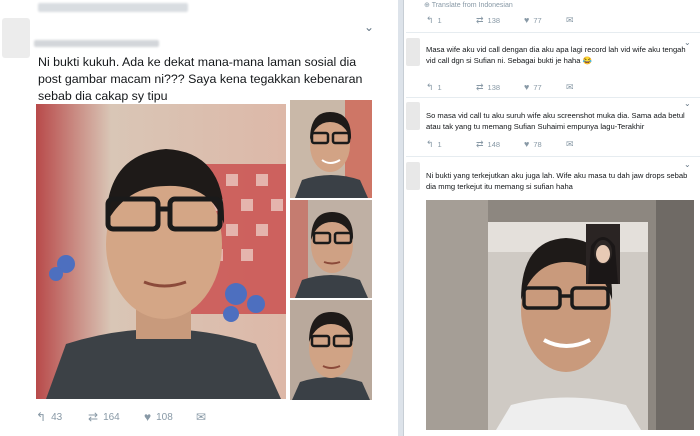 Image resolution: width=700 pixels, height=436 pixels. I want to click on translate-link: ⊕ Translate from Indonesian, so click(468, 5).